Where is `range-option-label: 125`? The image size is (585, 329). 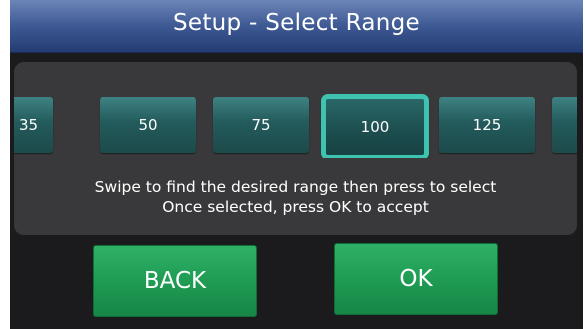
range-option-label: 125 is located at coordinates (487, 125).